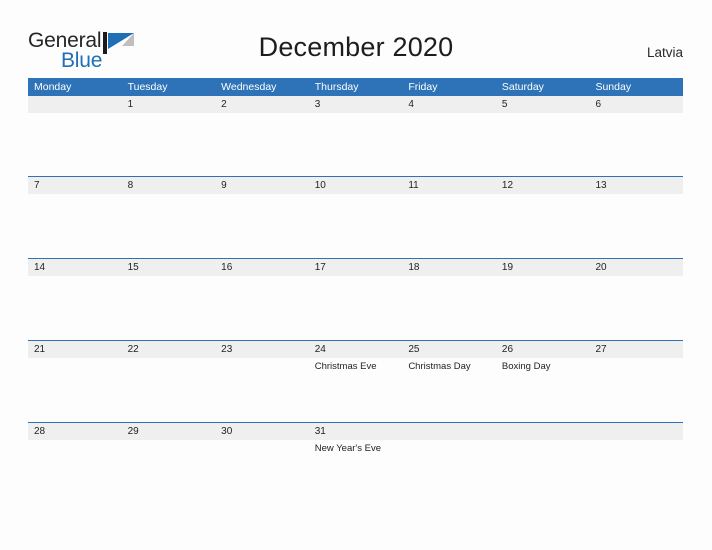 The image size is (712, 550). I want to click on day-event-christmas-eve: Christmas Eve, so click(345, 366).